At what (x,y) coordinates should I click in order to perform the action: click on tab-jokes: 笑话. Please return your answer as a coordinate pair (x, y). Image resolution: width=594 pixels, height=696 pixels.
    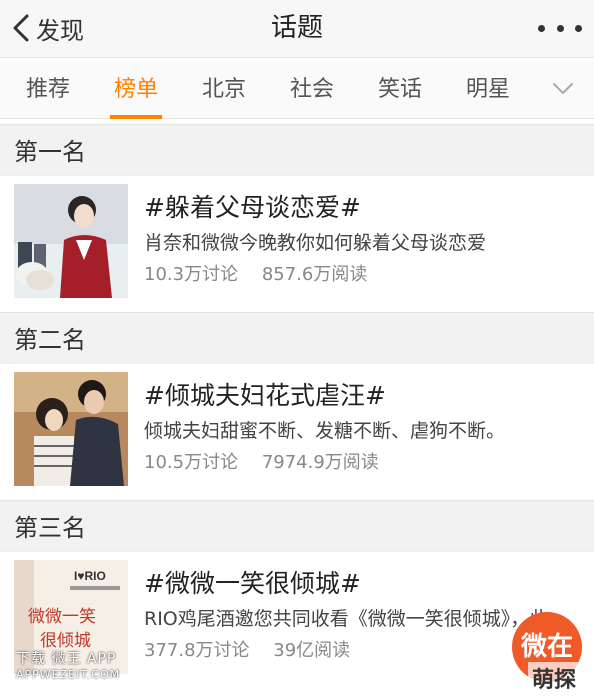
    Looking at the image, I should click on (400, 89).